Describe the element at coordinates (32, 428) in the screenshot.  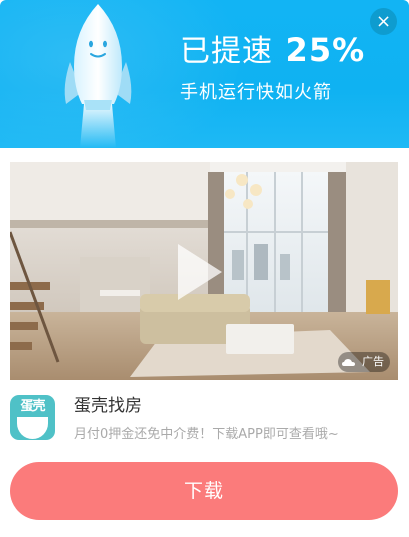
I see `eggshell-icon` at that location.